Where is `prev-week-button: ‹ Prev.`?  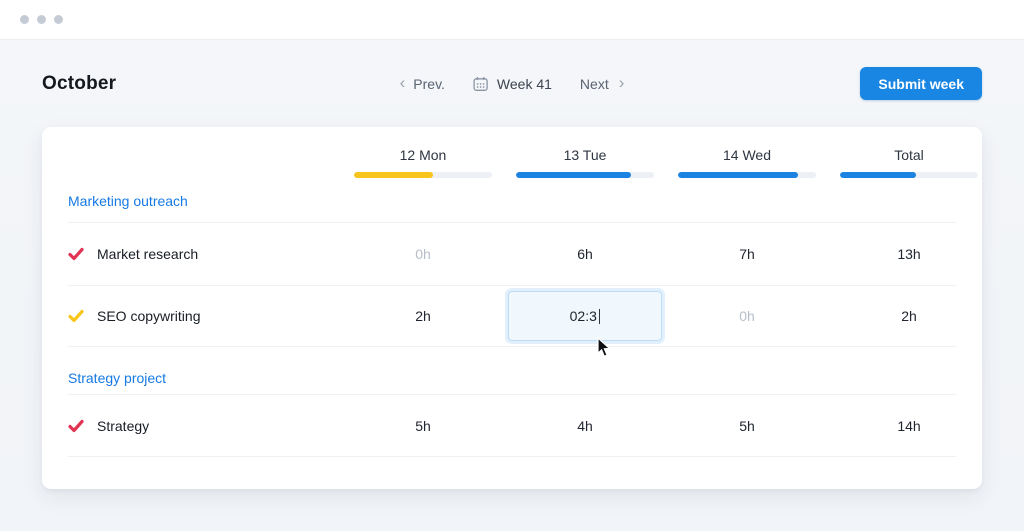
prev-week-button: ‹ Prev. is located at coordinates (422, 82).